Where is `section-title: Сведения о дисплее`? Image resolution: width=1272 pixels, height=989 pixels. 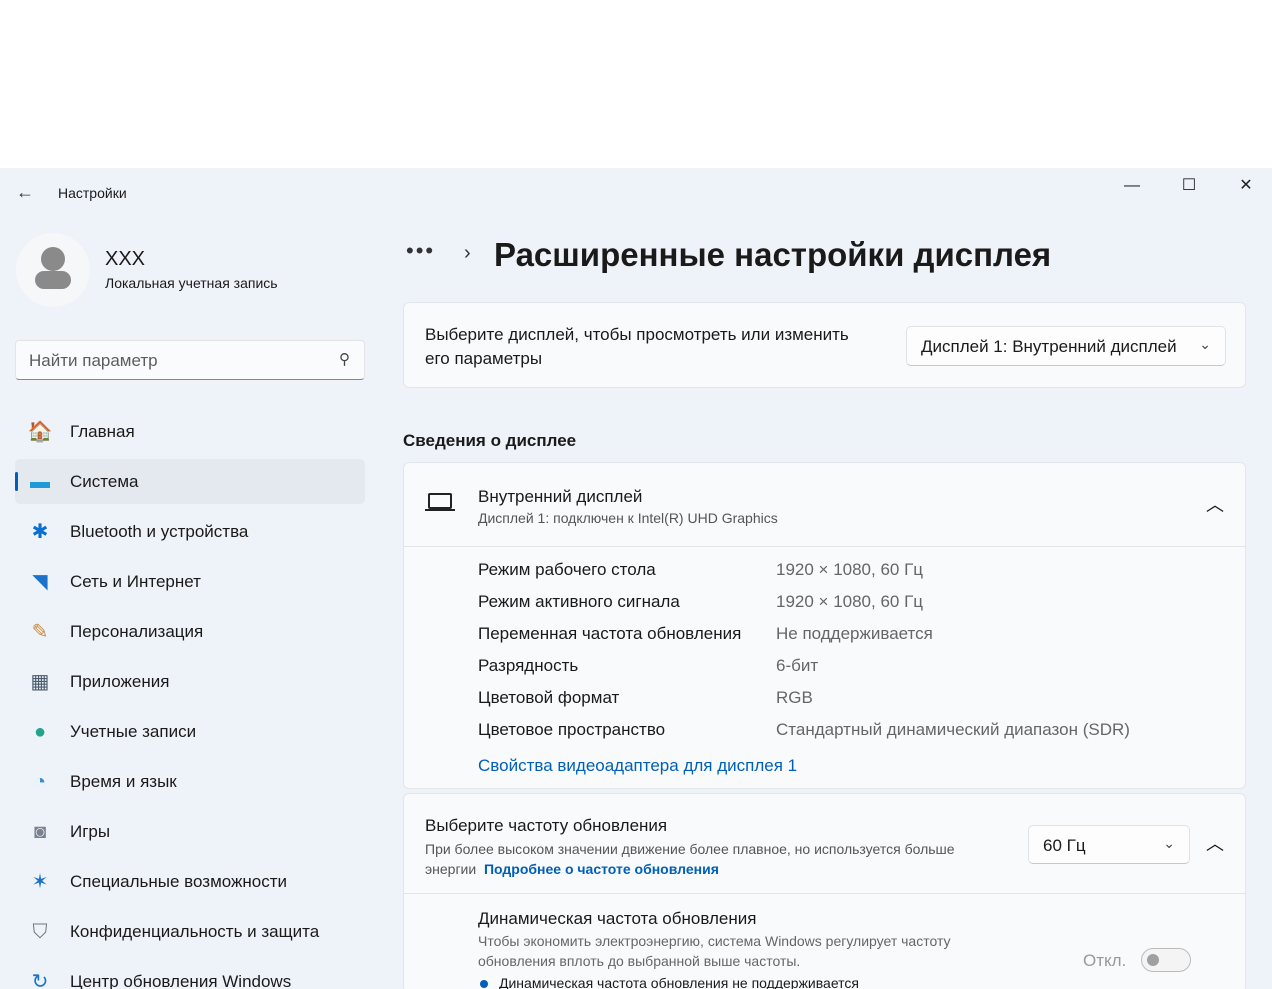
section-title: Сведения о дисплее is located at coordinates (490, 440).